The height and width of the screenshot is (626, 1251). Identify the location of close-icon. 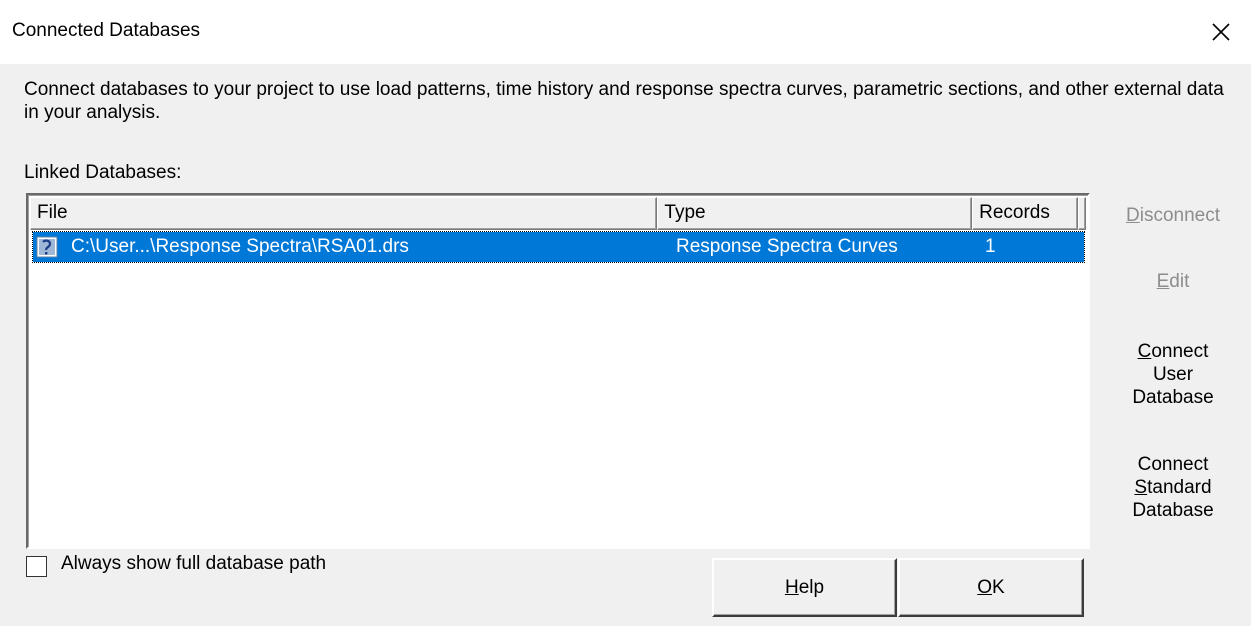
(1221, 32).